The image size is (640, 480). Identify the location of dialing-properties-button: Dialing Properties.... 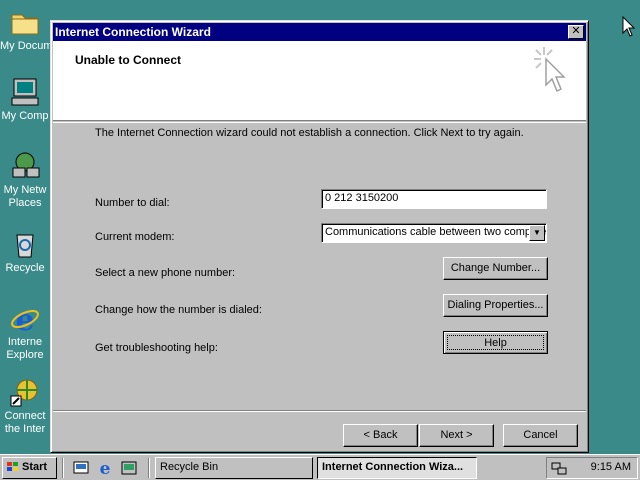
(495, 305).